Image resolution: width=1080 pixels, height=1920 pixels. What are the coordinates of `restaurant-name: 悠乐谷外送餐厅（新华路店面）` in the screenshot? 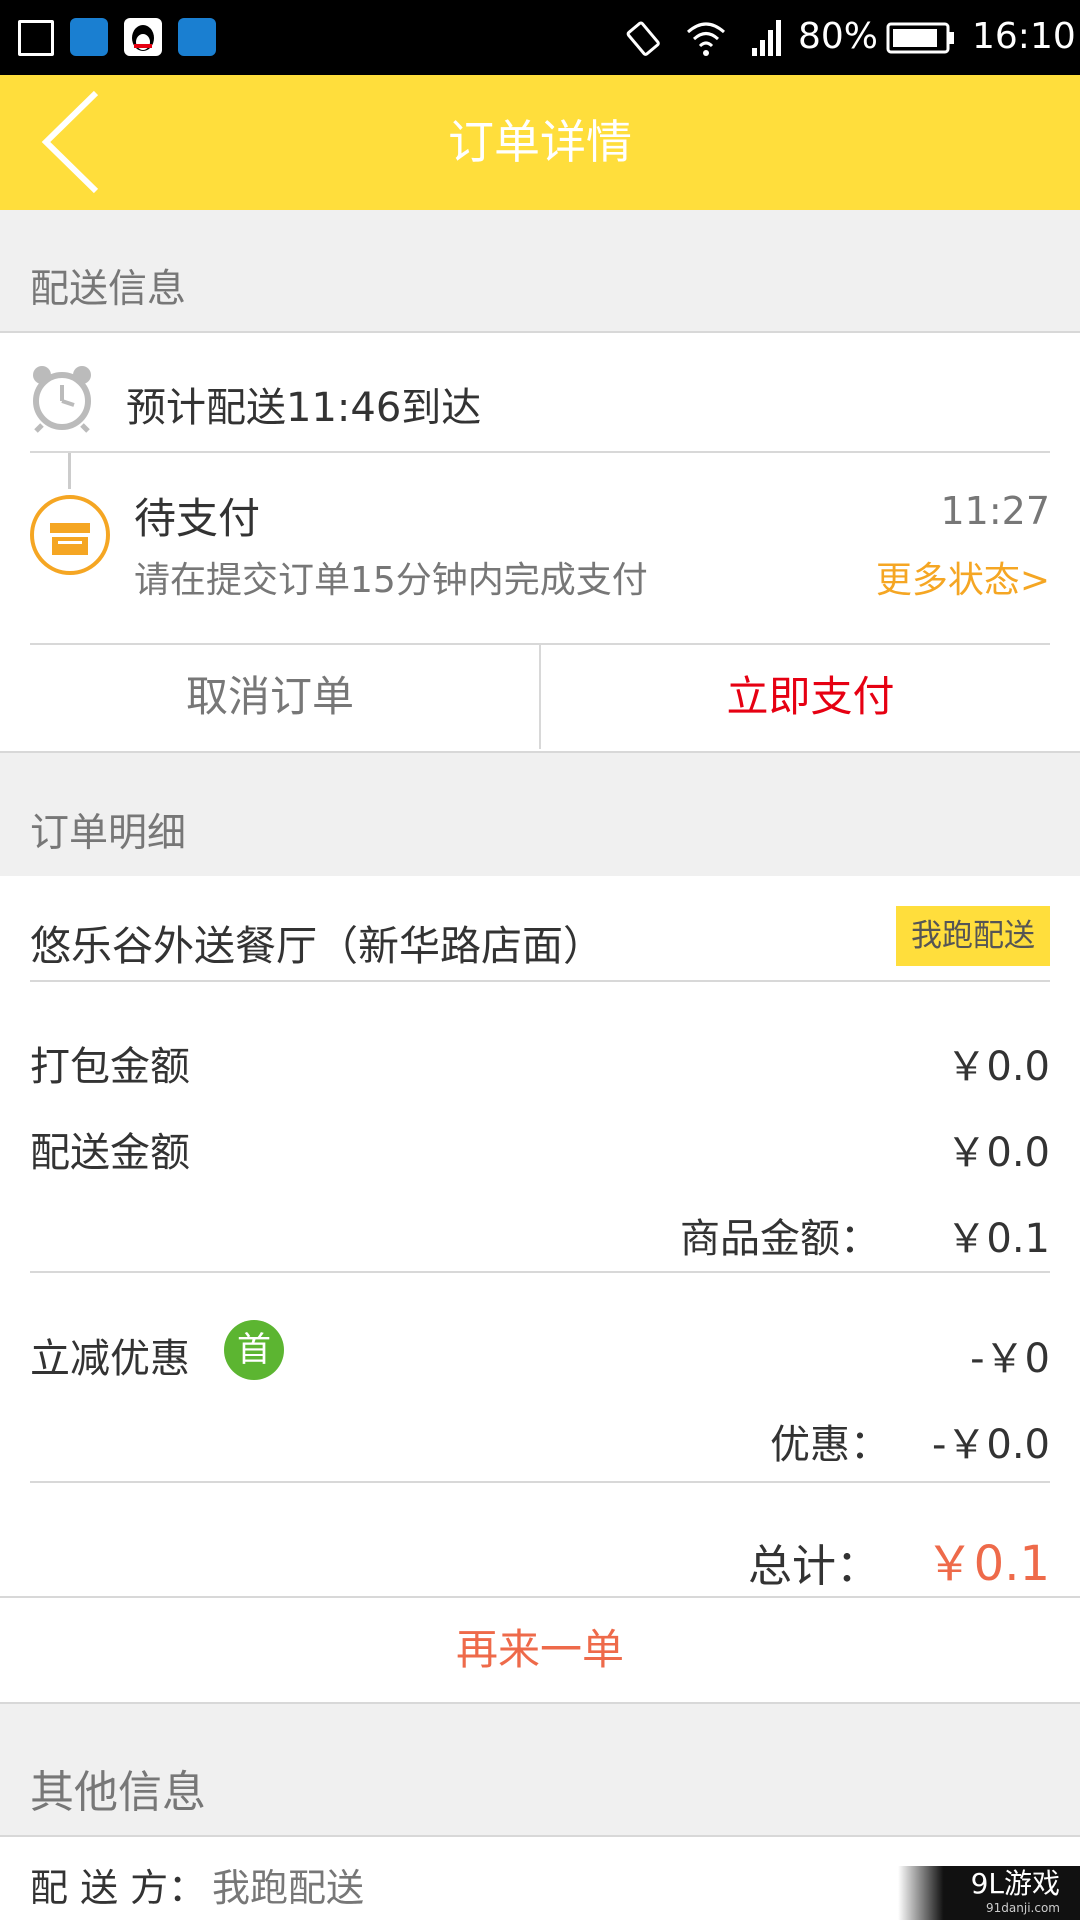 It's located at (317, 942).